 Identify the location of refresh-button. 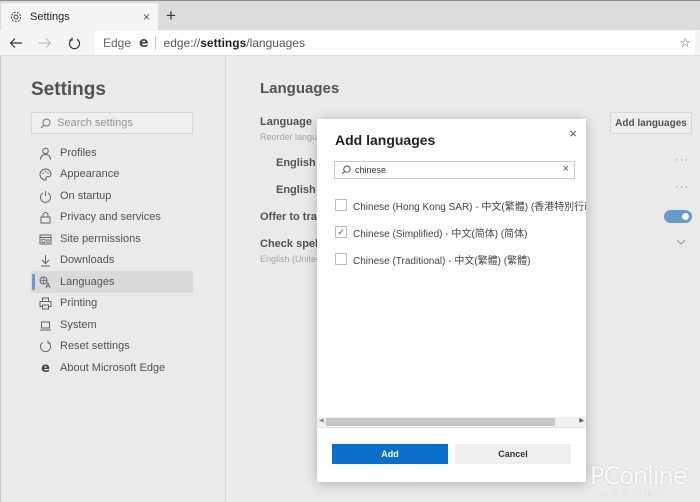
(74, 43).